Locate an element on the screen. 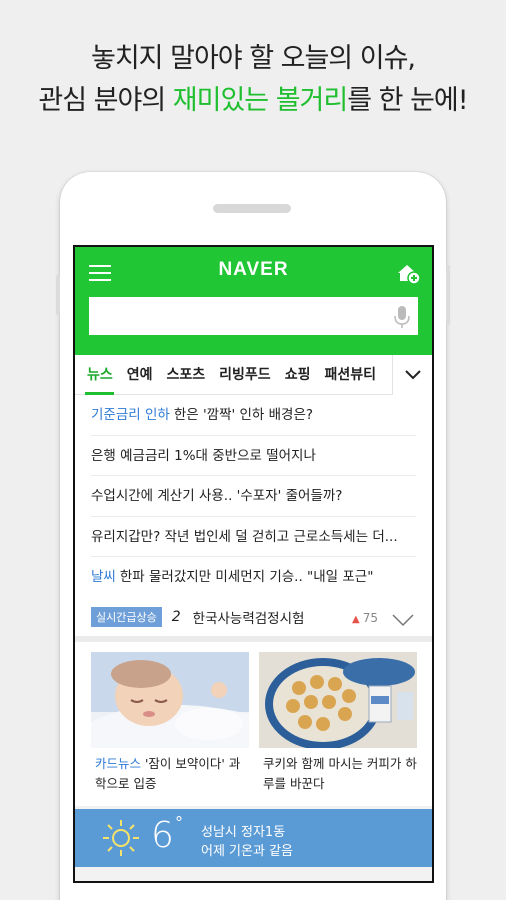 This screenshot has height=900, width=506. sun-icon is located at coordinates (121, 838).